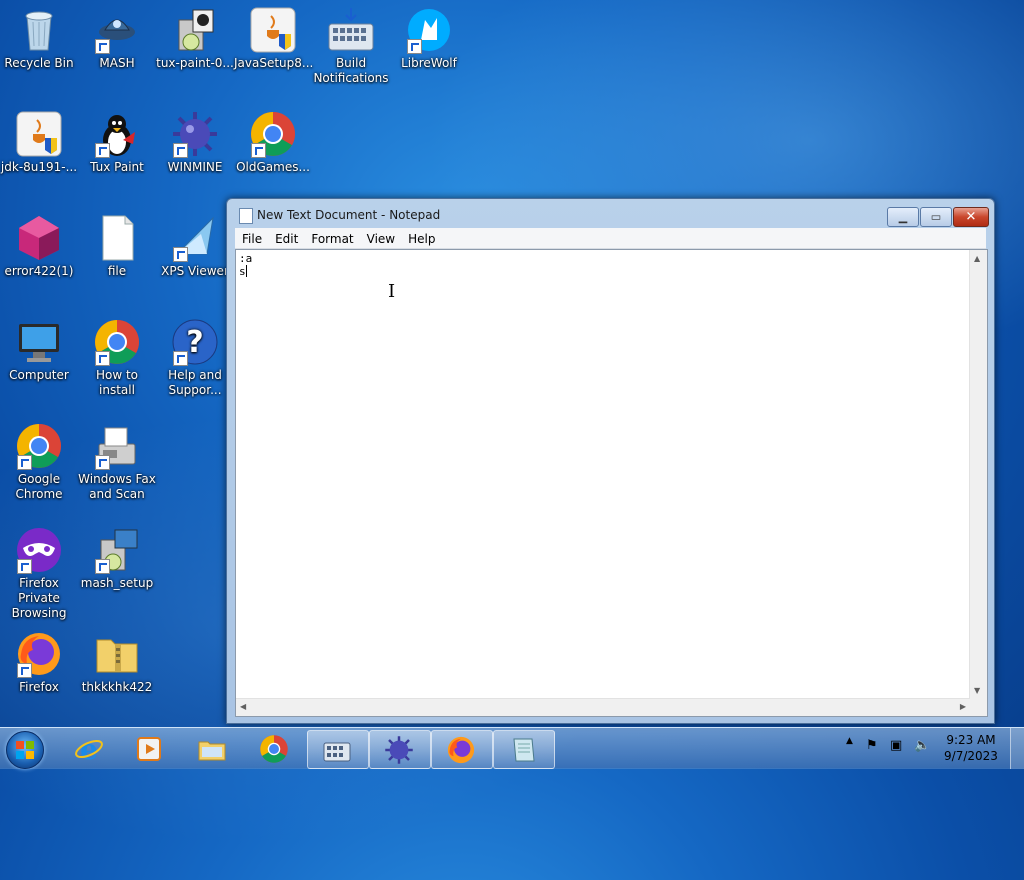 Image resolution: width=1024 pixels, height=880 pixels. What do you see at coordinates (150, 748) in the screenshot?
I see `taskbar-media-player` at bounding box center [150, 748].